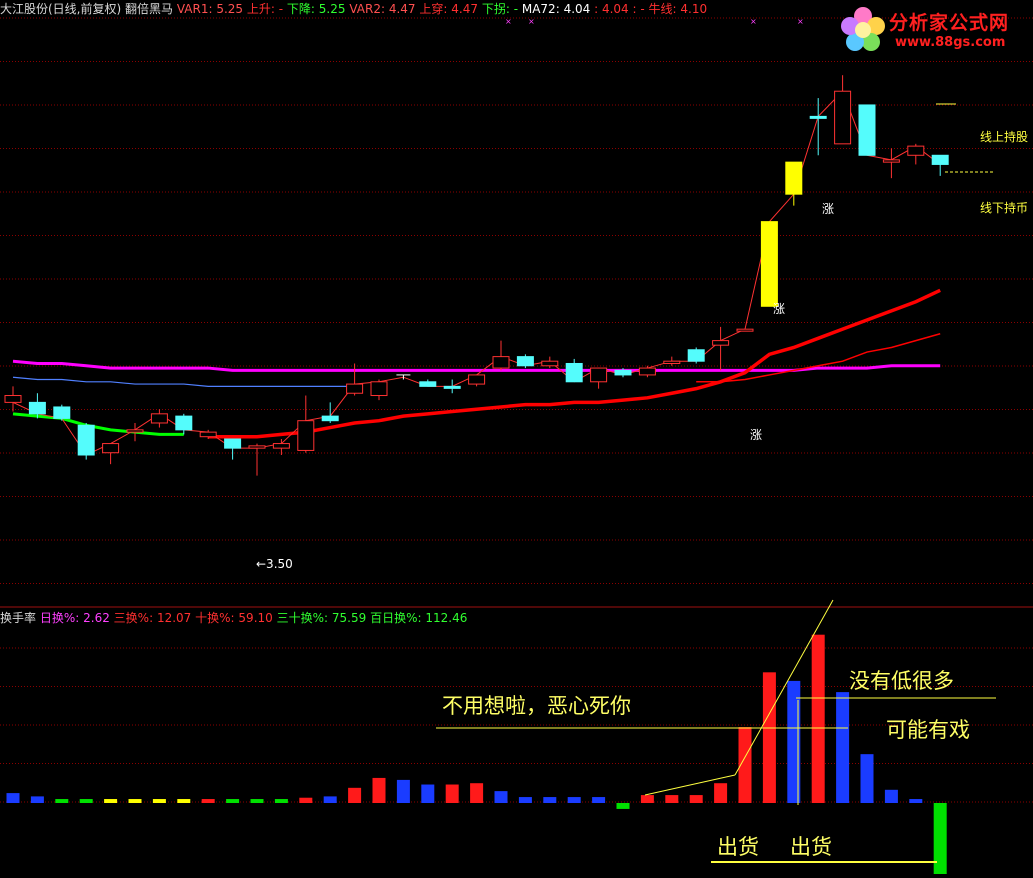 This screenshot has height=878, width=1033. What do you see at coordinates (495, 9) in the screenshot?
I see `drop-label: 下拐:` at bounding box center [495, 9].